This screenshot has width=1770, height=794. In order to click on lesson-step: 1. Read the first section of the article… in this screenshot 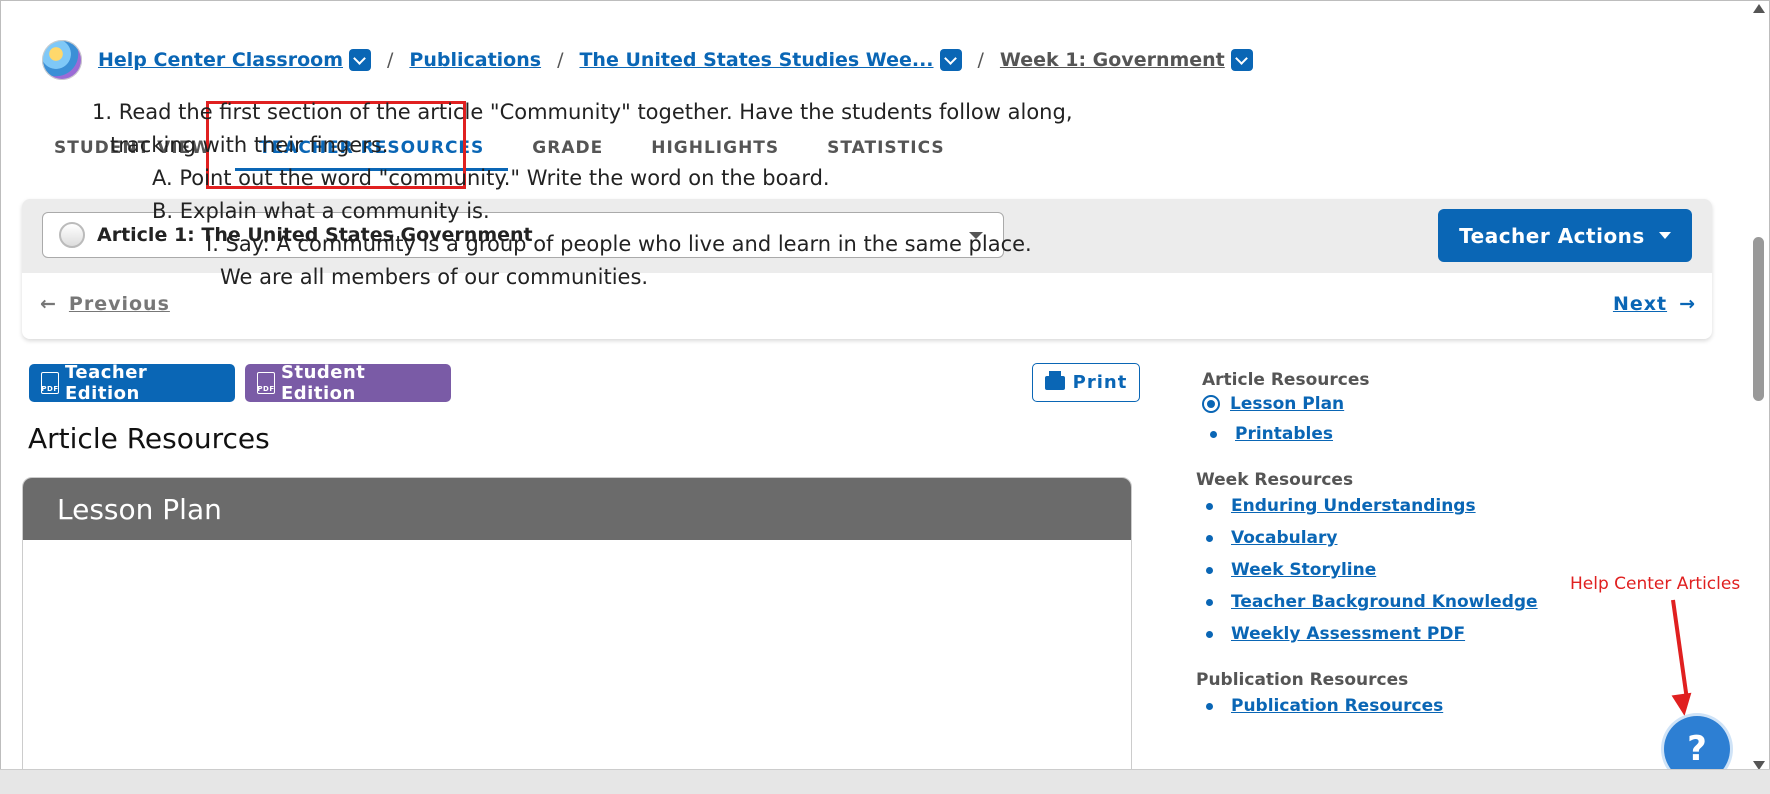, I will do `click(582, 112)`.